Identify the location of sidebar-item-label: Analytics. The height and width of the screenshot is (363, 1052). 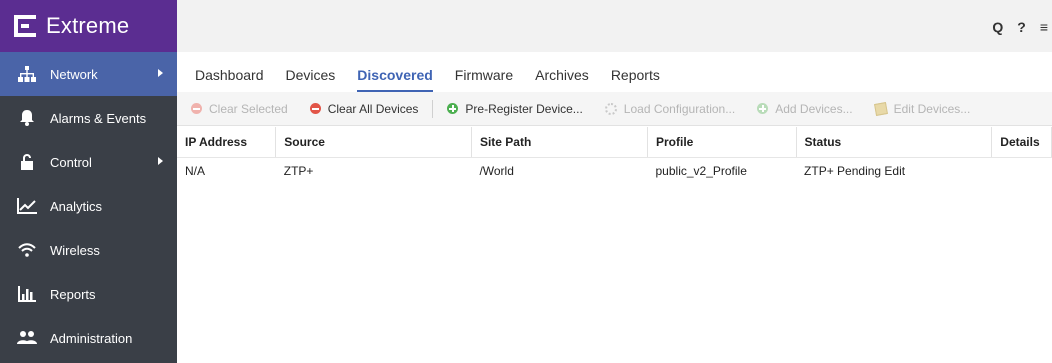
(76, 206).